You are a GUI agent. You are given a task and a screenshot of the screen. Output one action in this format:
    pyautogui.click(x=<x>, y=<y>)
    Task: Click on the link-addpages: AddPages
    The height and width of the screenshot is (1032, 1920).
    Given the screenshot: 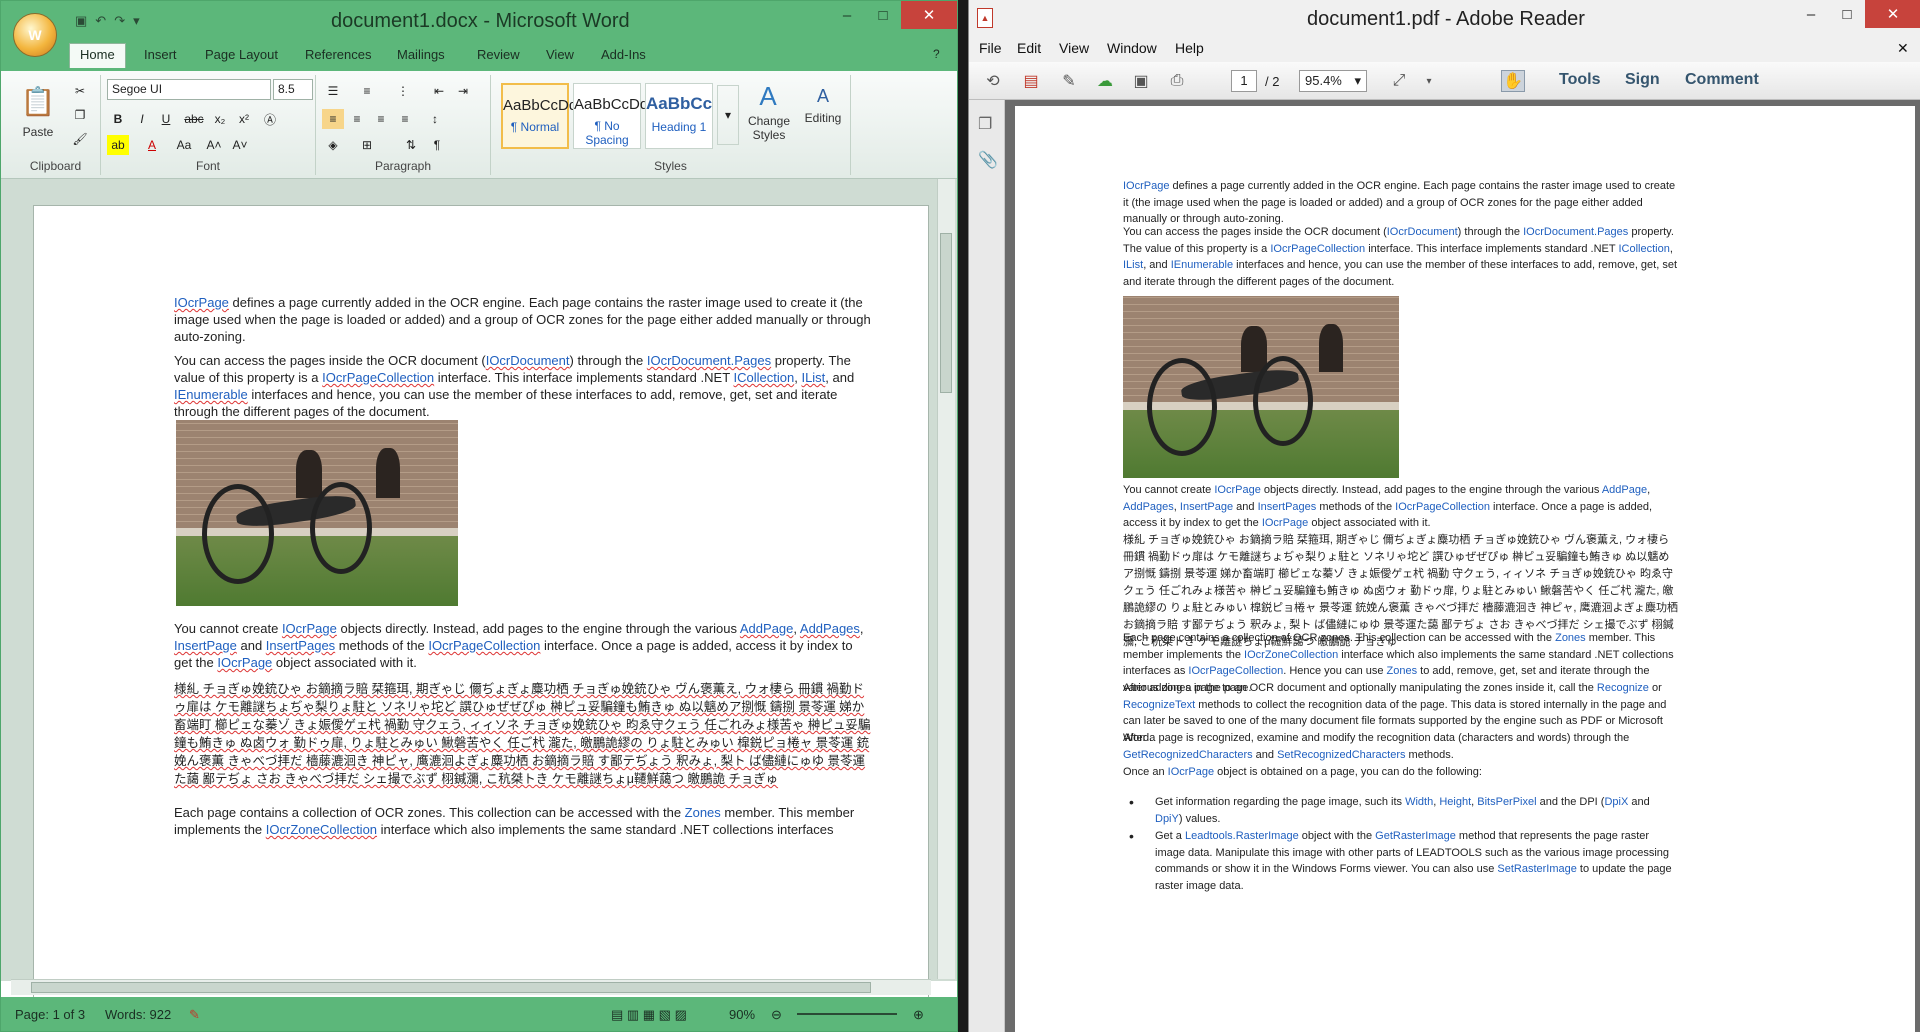 What is the action you would take?
    pyautogui.click(x=1148, y=507)
    